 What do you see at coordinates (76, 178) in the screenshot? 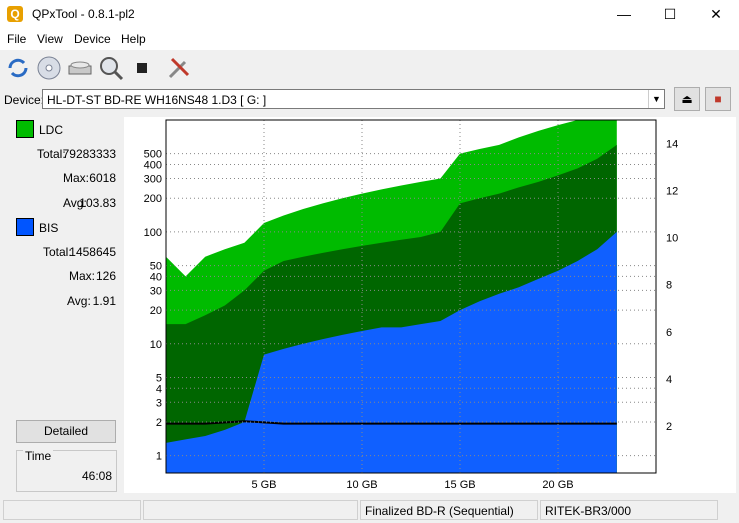
I see `ldc-max-label: Max:` at bounding box center [76, 178].